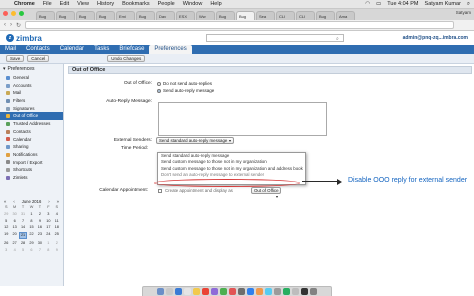  What do you see at coordinates (178, 291) in the screenshot?
I see `safari-icon` at bounding box center [178, 291].